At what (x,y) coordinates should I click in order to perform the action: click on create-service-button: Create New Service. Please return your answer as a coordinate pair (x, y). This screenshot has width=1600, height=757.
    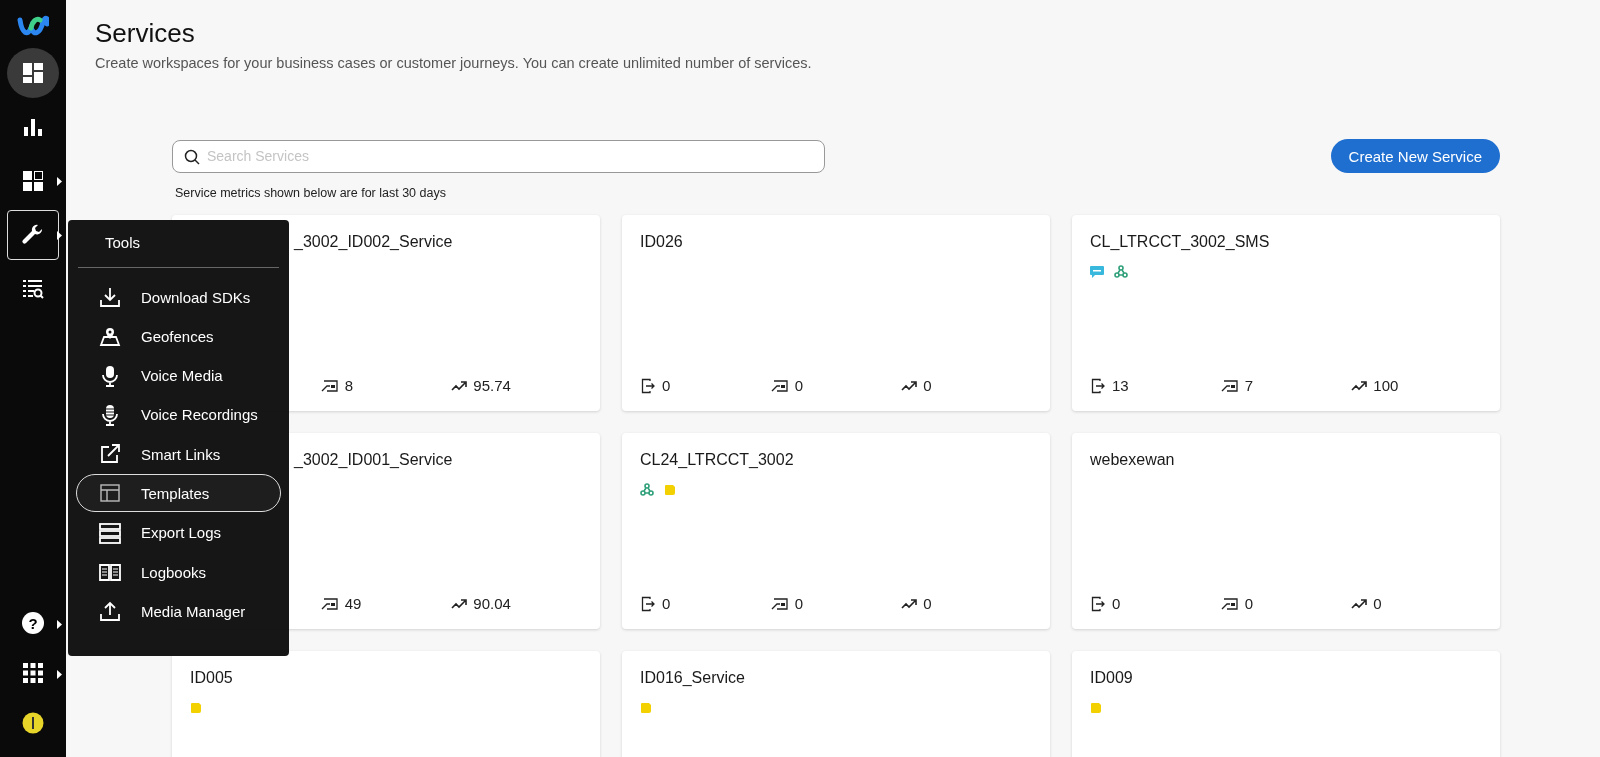
    Looking at the image, I should click on (1415, 156).